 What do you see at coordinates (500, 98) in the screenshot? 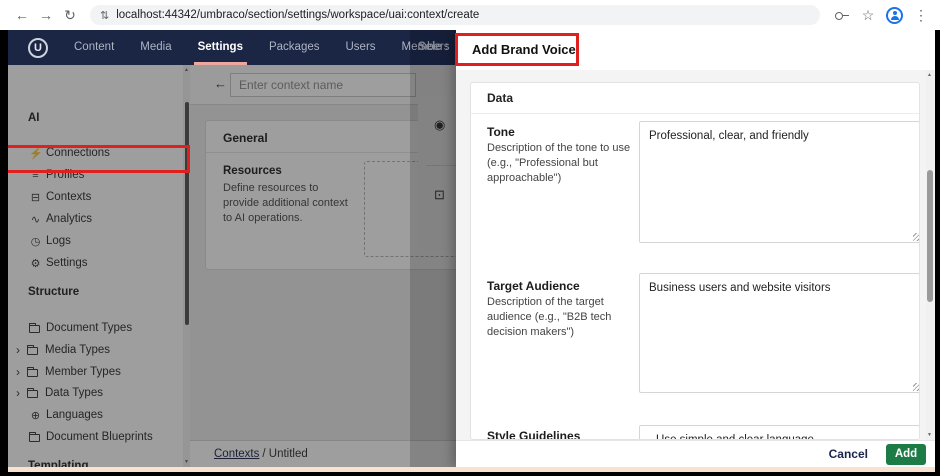
I see `data-section-title: Data` at bounding box center [500, 98].